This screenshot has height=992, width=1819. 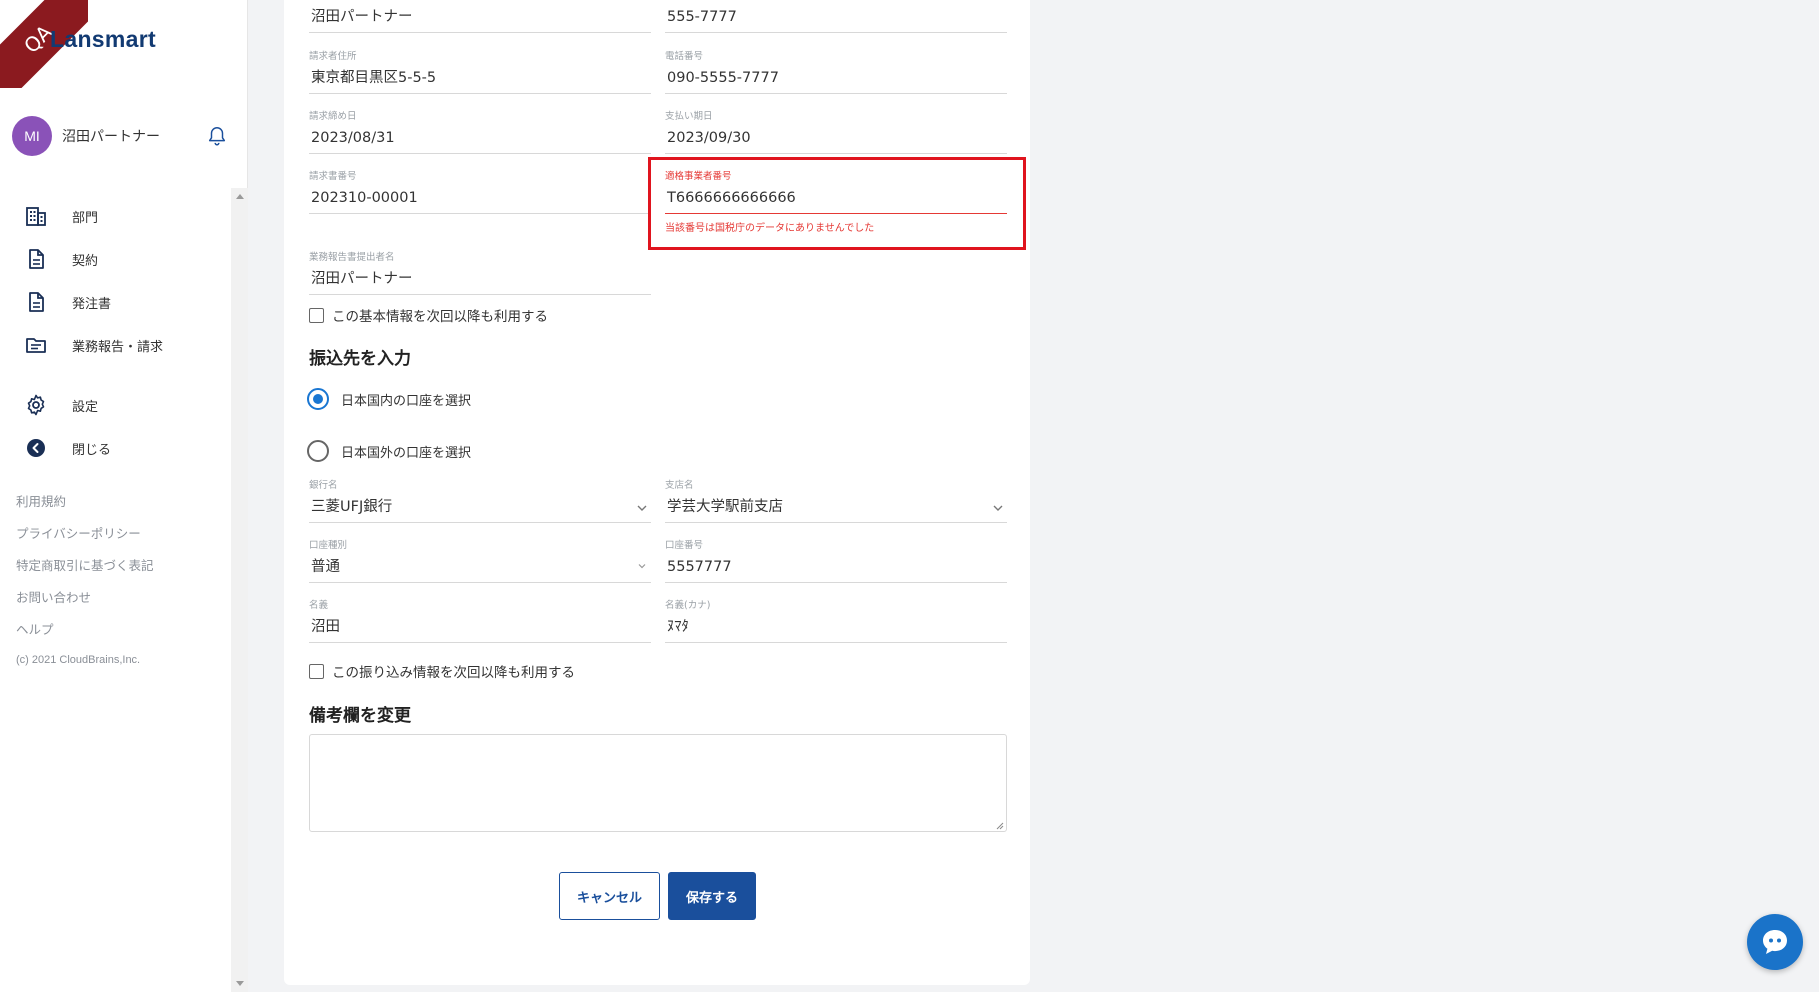 I want to click on field-label: 口座種別, so click(x=328, y=545).